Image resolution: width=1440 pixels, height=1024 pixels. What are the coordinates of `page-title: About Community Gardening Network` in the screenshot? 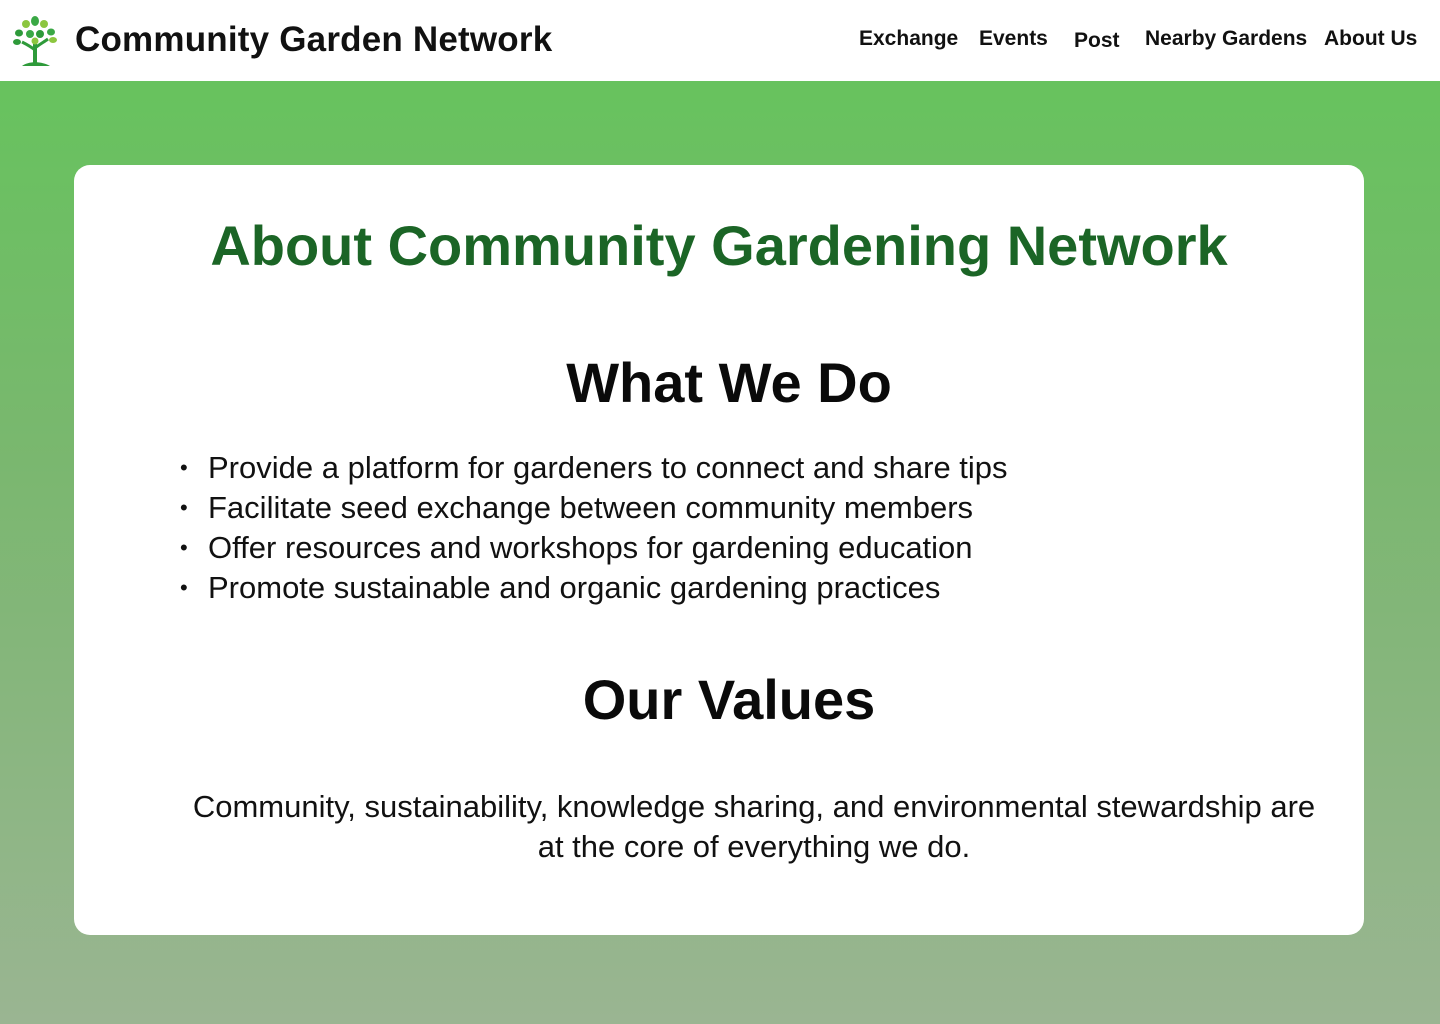 It's located at (719, 245).